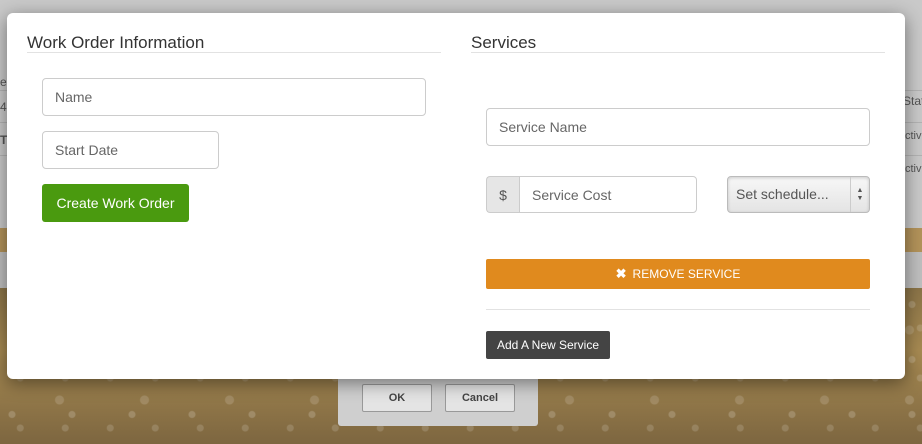 The image size is (922, 444). I want to click on background-left-fragment: 4, so click(3, 107).